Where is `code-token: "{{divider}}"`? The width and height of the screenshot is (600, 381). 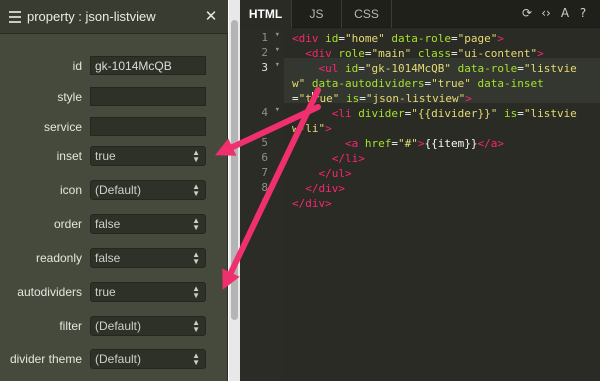
code-token: "{{divider}}" is located at coordinates (454, 113).